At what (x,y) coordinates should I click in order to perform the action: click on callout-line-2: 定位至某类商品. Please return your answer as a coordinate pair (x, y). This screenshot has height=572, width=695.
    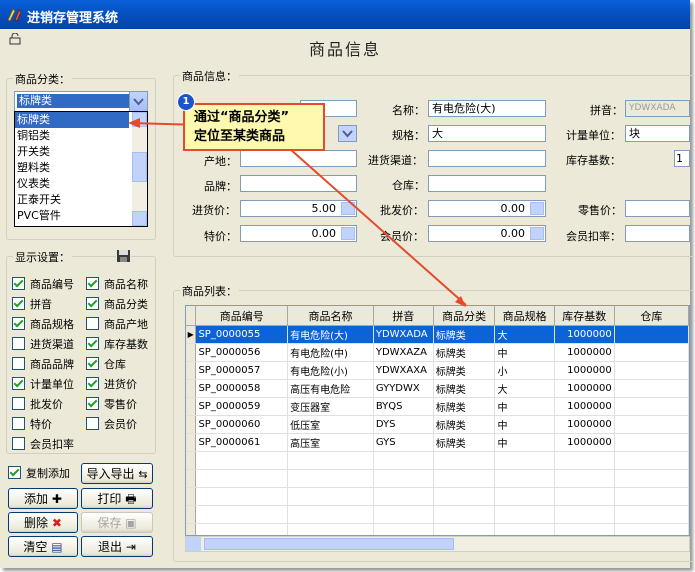
    Looking at the image, I should click on (240, 136).